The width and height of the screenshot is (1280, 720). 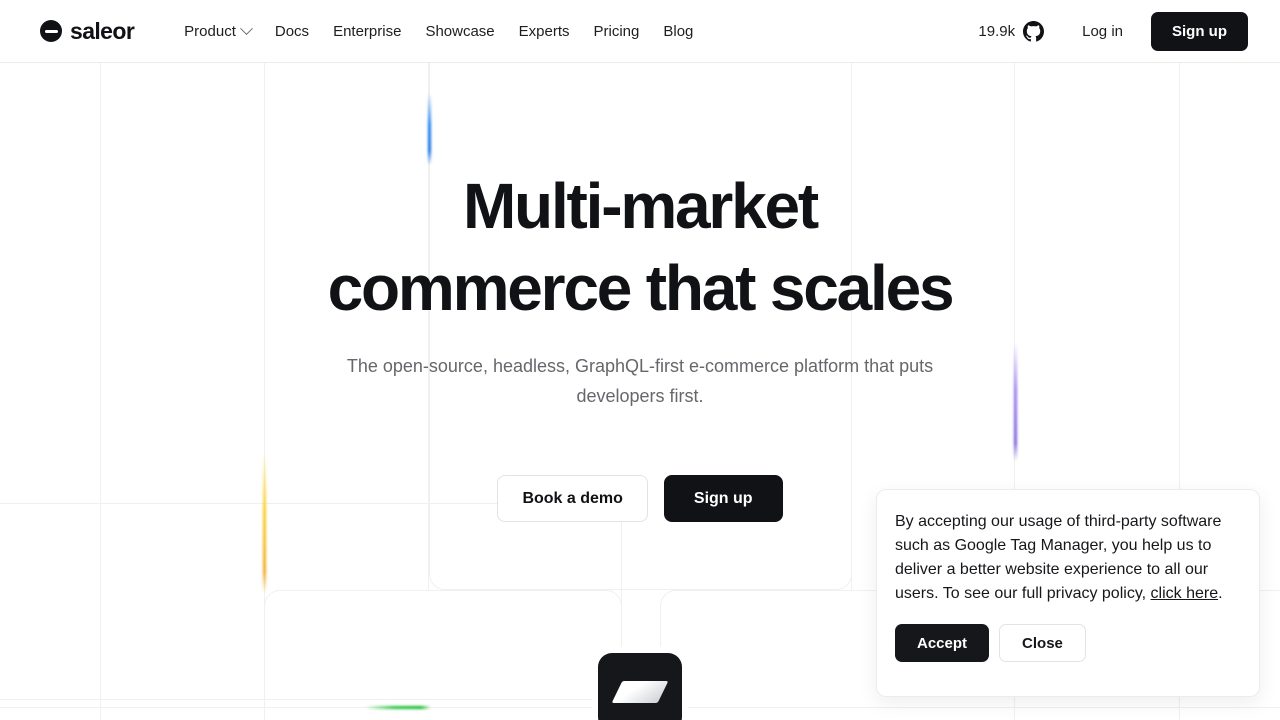 I want to click on close-button: Close, so click(x=1042, y=643).